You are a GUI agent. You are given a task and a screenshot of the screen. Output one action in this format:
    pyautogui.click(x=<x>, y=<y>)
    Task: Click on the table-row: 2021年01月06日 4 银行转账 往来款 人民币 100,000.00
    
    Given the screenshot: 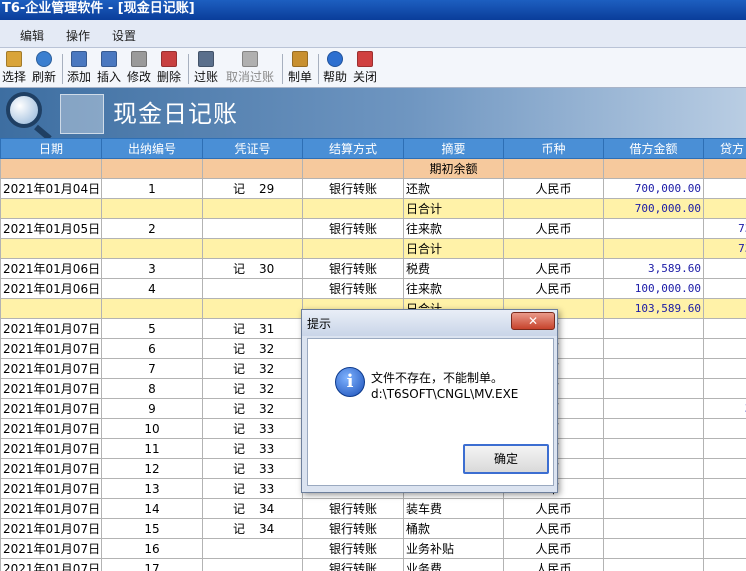 What is the action you would take?
    pyautogui.click(x=373, y=288)
    